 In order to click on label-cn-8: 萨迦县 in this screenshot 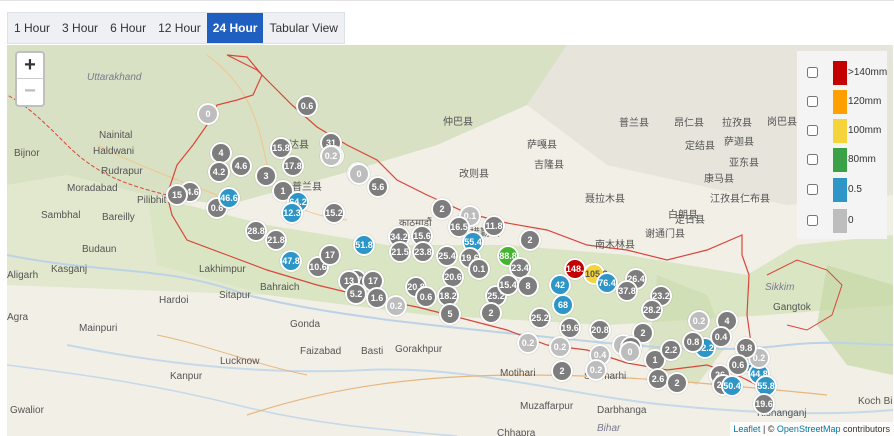, I will do `click(739, 142)`.